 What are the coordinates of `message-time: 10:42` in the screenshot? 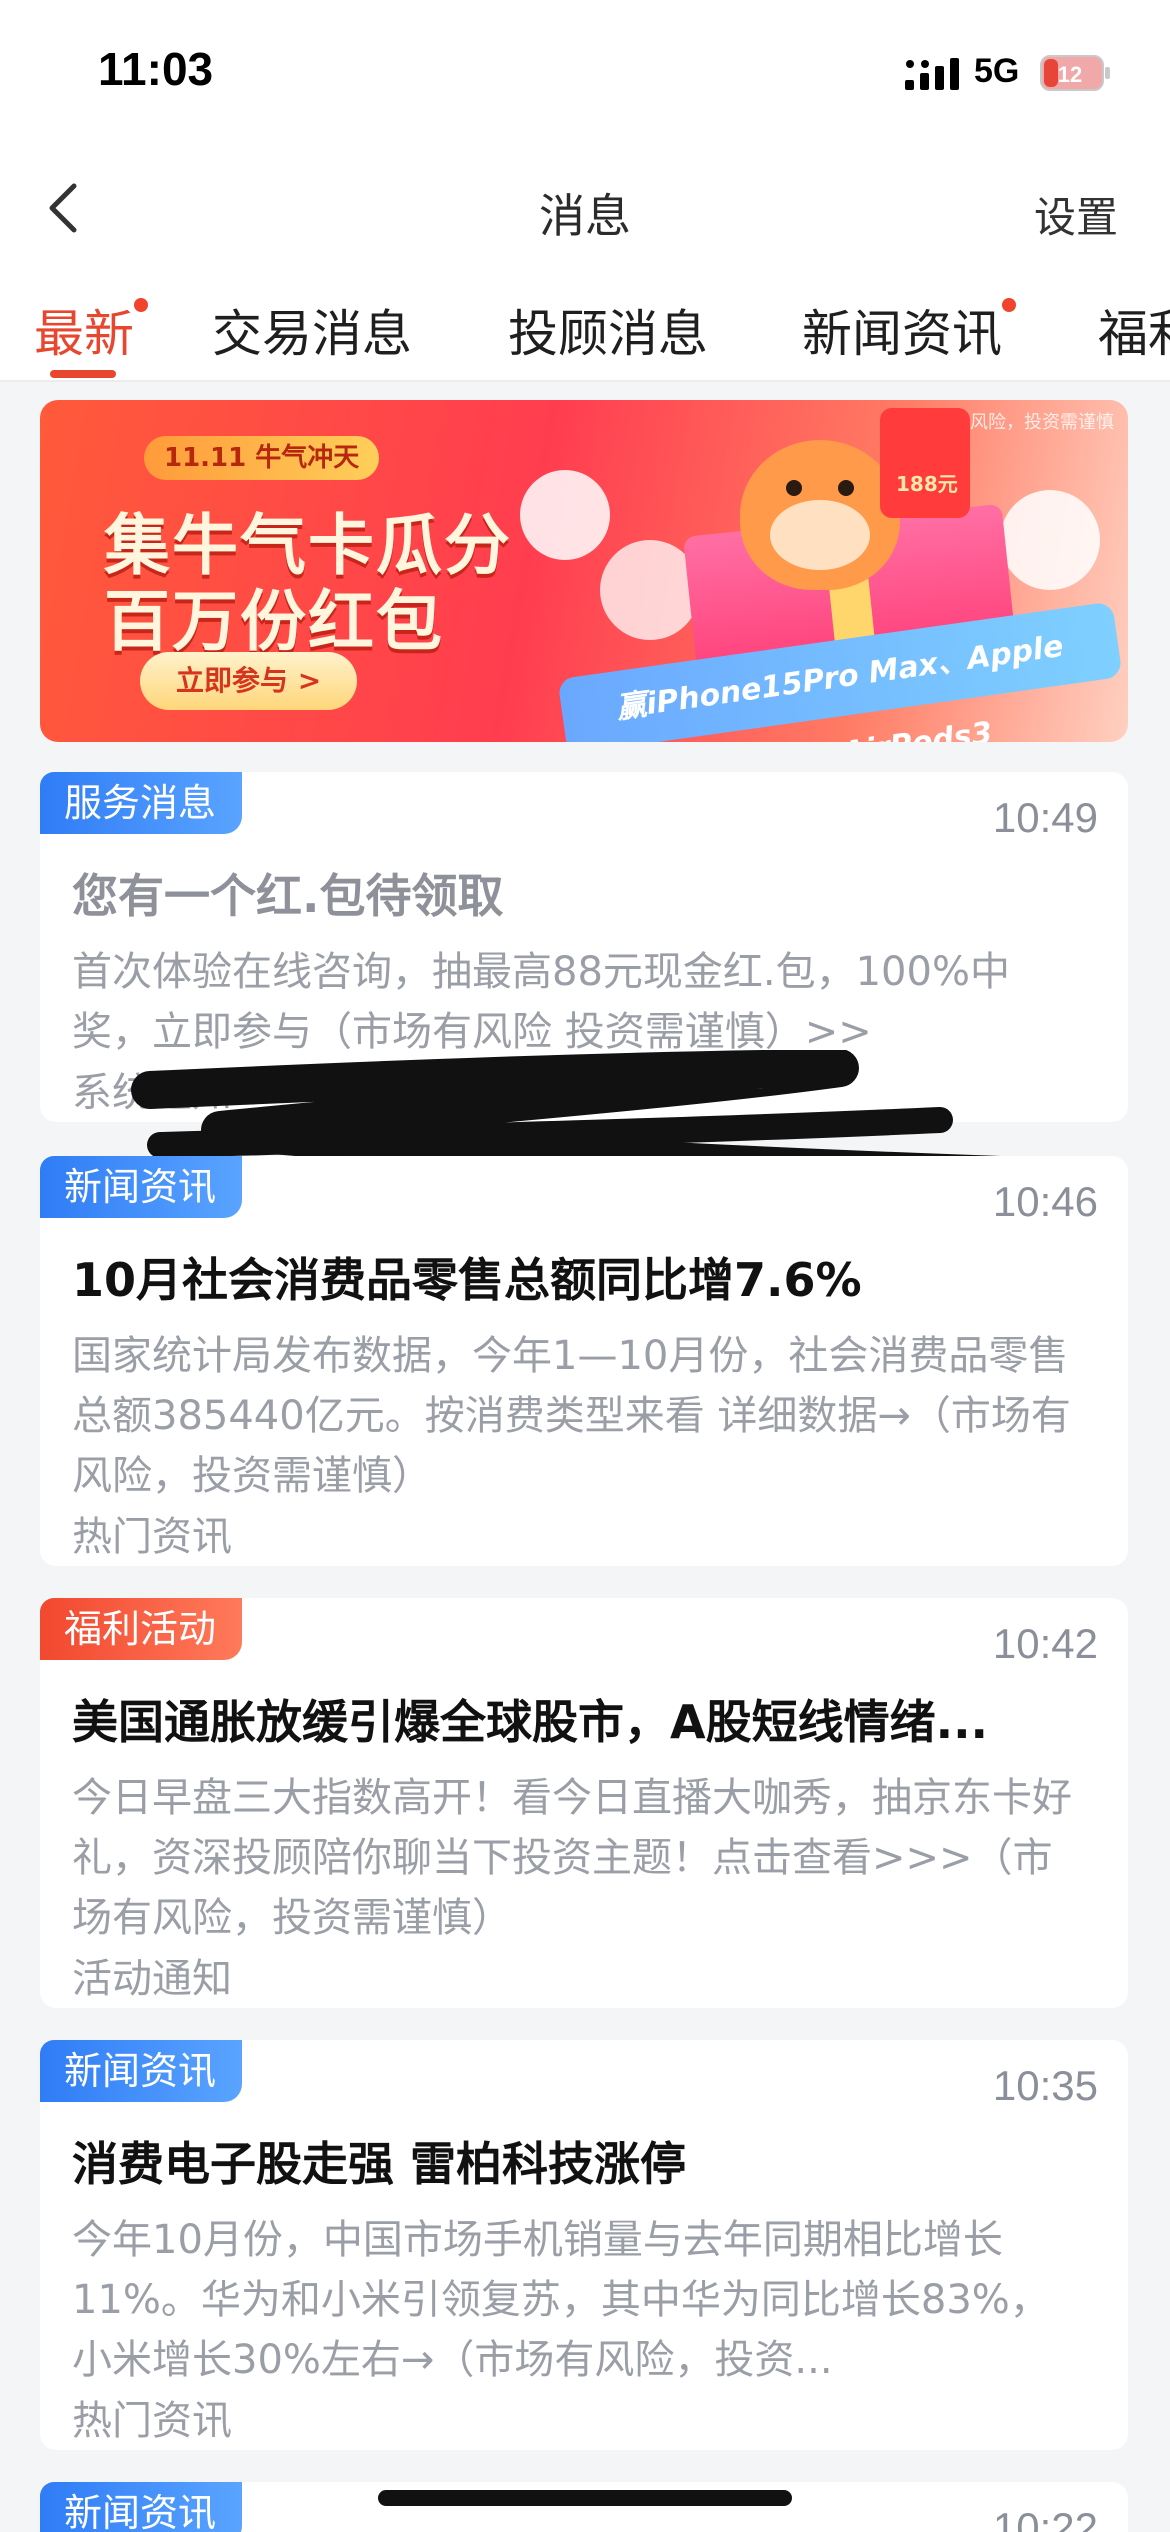 It's located at (1045, 1643).